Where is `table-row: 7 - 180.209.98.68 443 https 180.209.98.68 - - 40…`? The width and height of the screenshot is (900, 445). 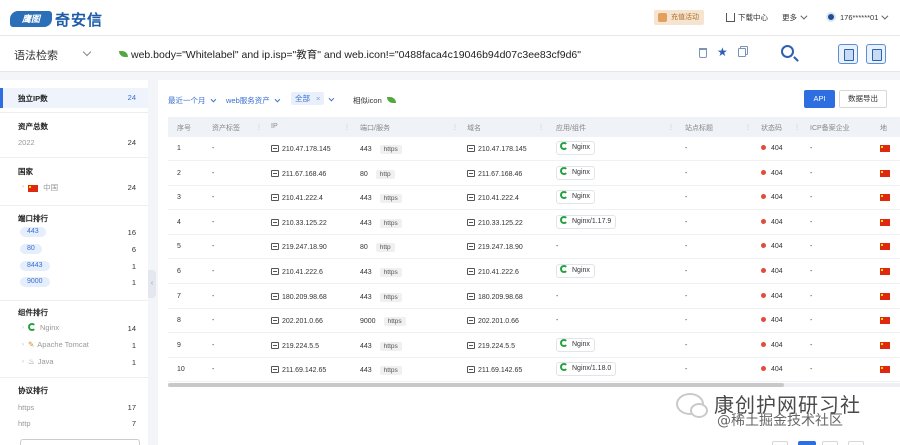 table-row: 7 - 180.209.98.68 443 https 180.209.98.68 - - 40… is located at coordinates (534, 297).